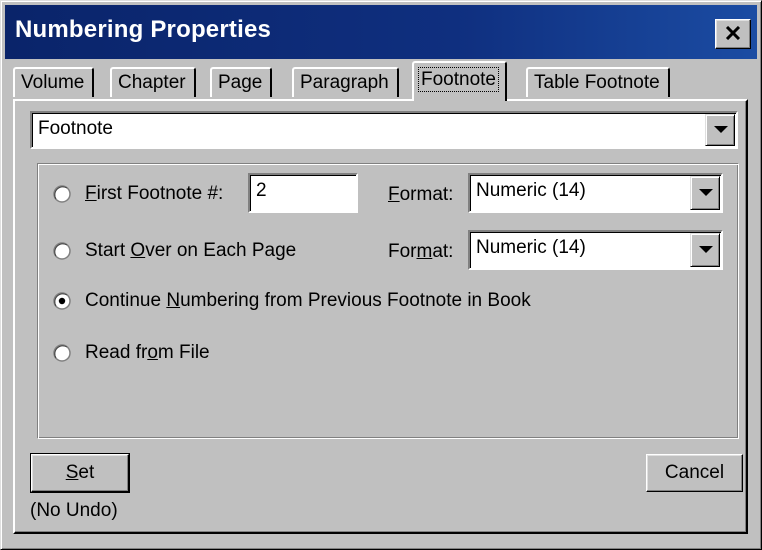 The width and height of the screenshot is (762, 550). Describe the element at coordinates (303, 193) in the screenshot. I see `first-footnote-input: 2` at that location.